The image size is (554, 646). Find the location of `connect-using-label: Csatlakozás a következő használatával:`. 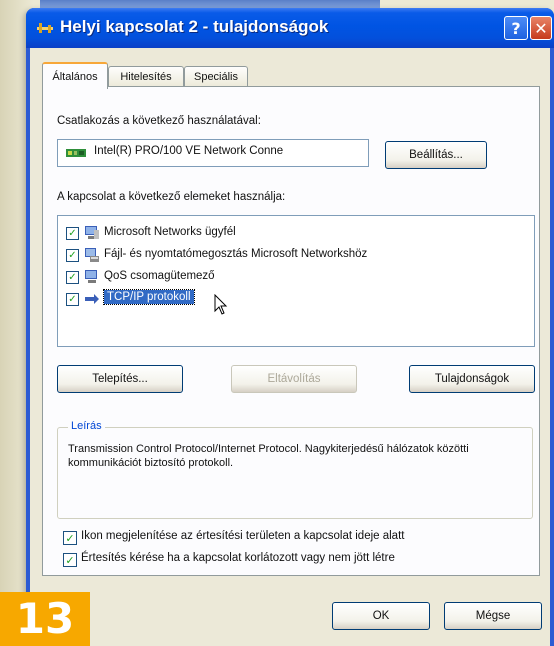

connect-using-label: Csatlakozás a következő használatával: is located at coordinates (159, 121).